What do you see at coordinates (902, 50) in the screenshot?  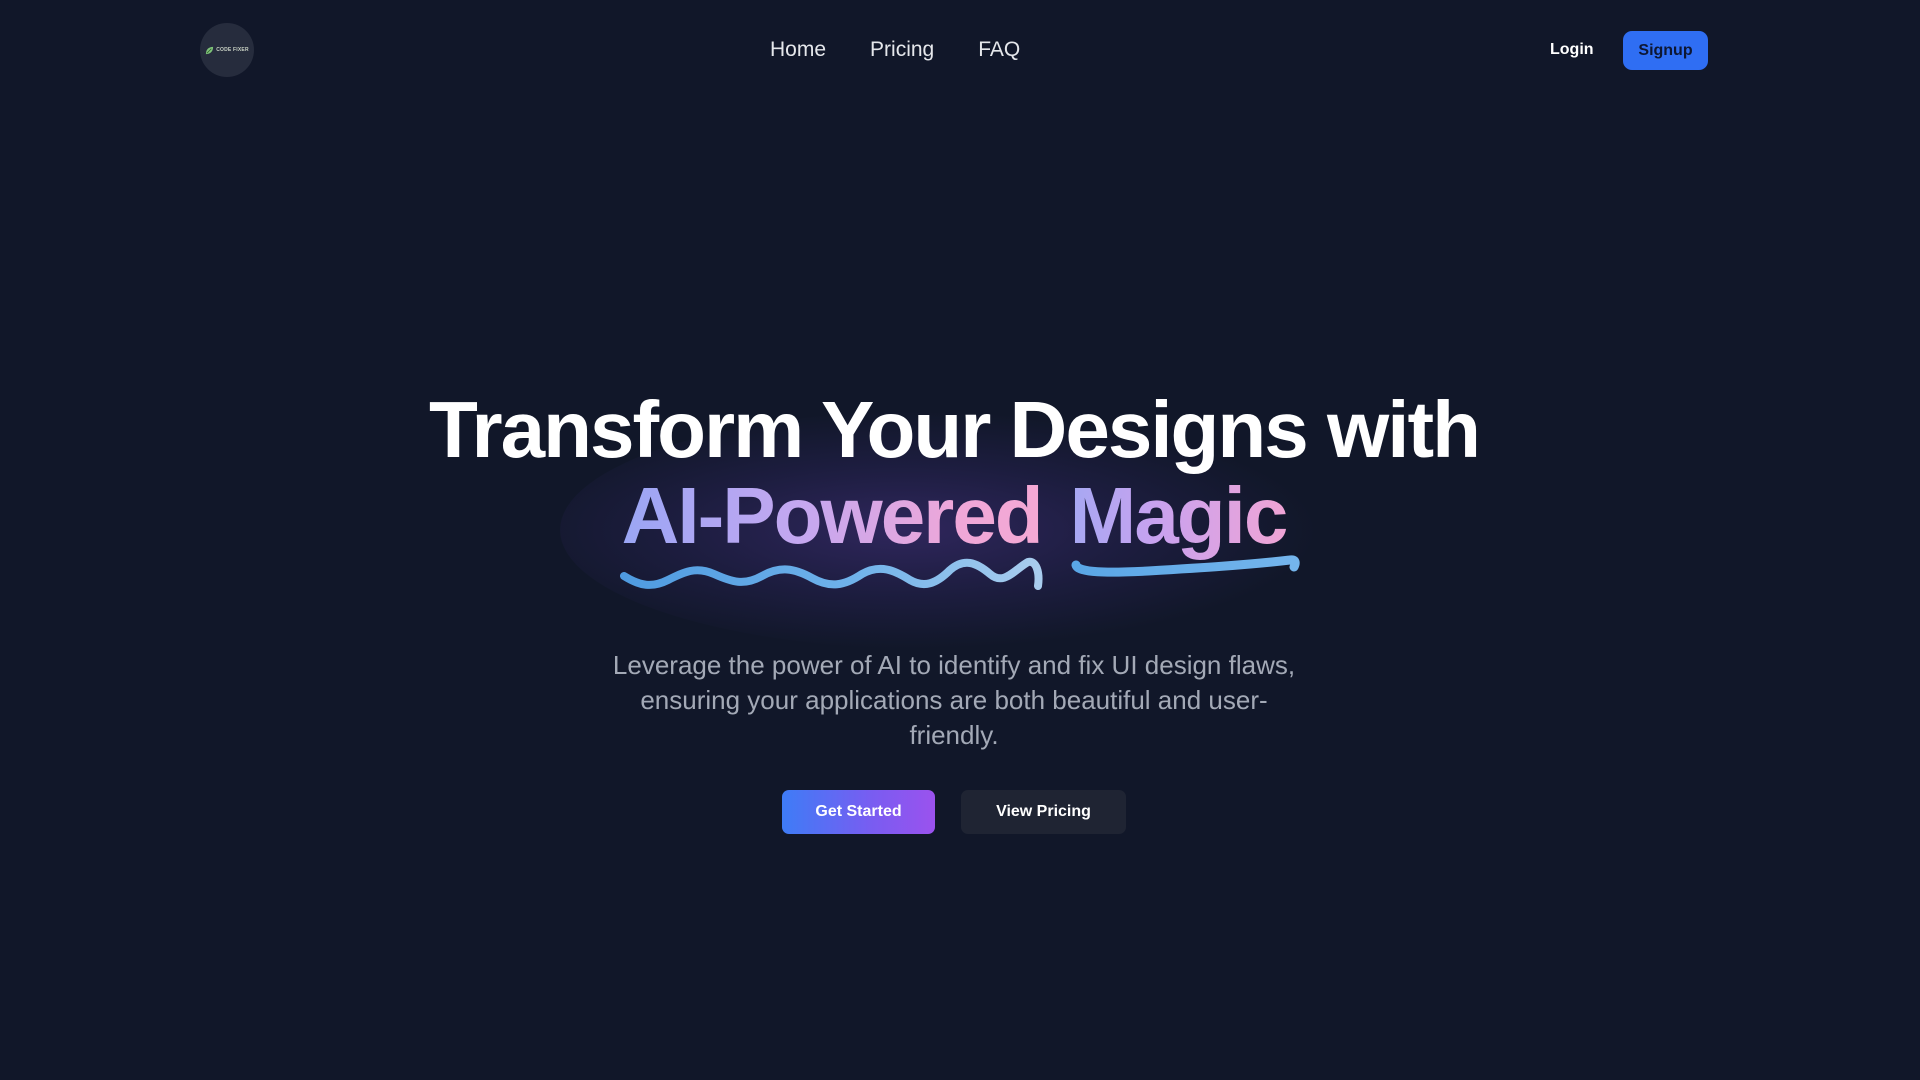 I see `nav-link-pricing: Pricing` at bounding box center [902, 50].